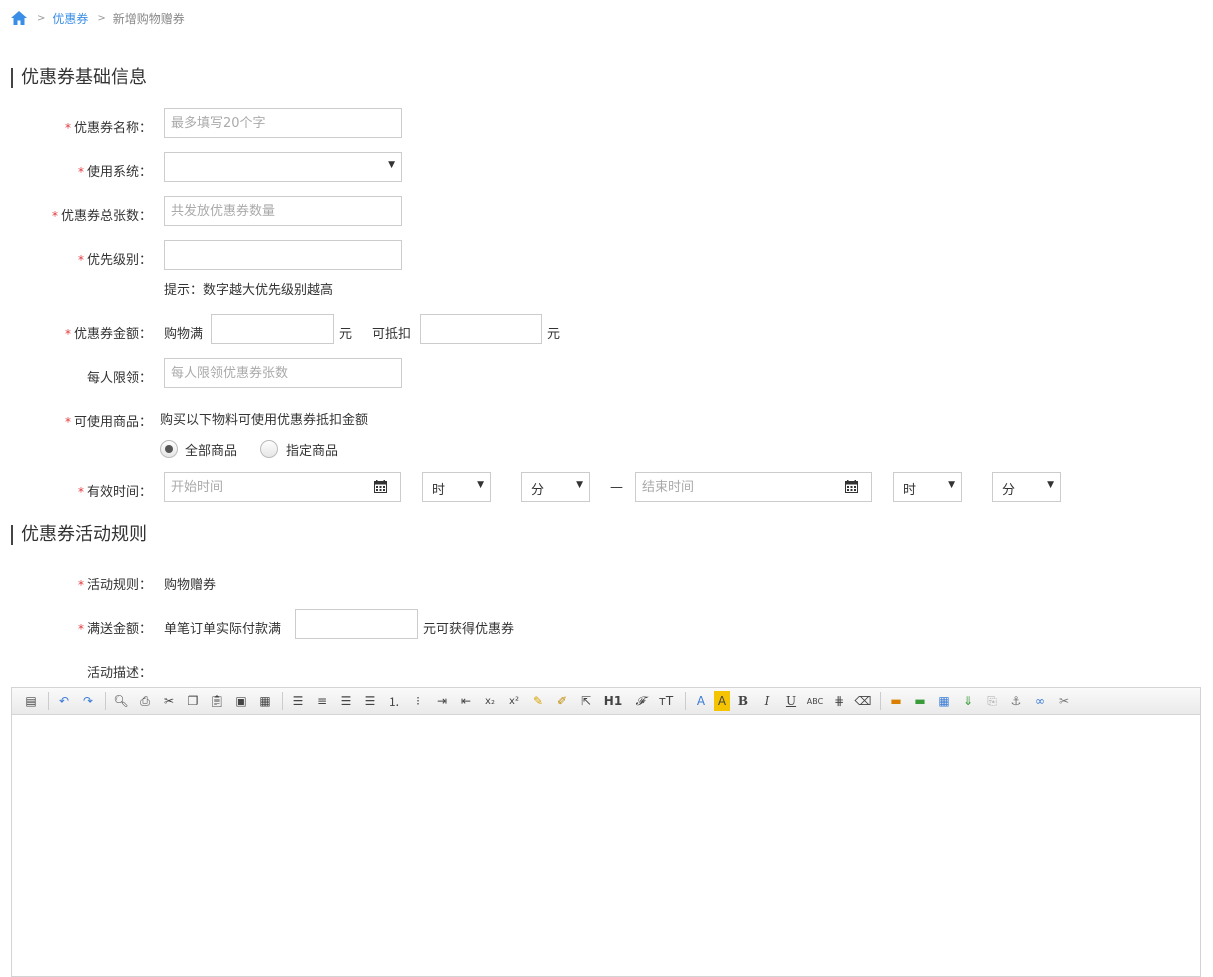 The width and height of the screenshot is (1213, 977). I want to click on eraser-icon: ⌫, so click(863, 701).